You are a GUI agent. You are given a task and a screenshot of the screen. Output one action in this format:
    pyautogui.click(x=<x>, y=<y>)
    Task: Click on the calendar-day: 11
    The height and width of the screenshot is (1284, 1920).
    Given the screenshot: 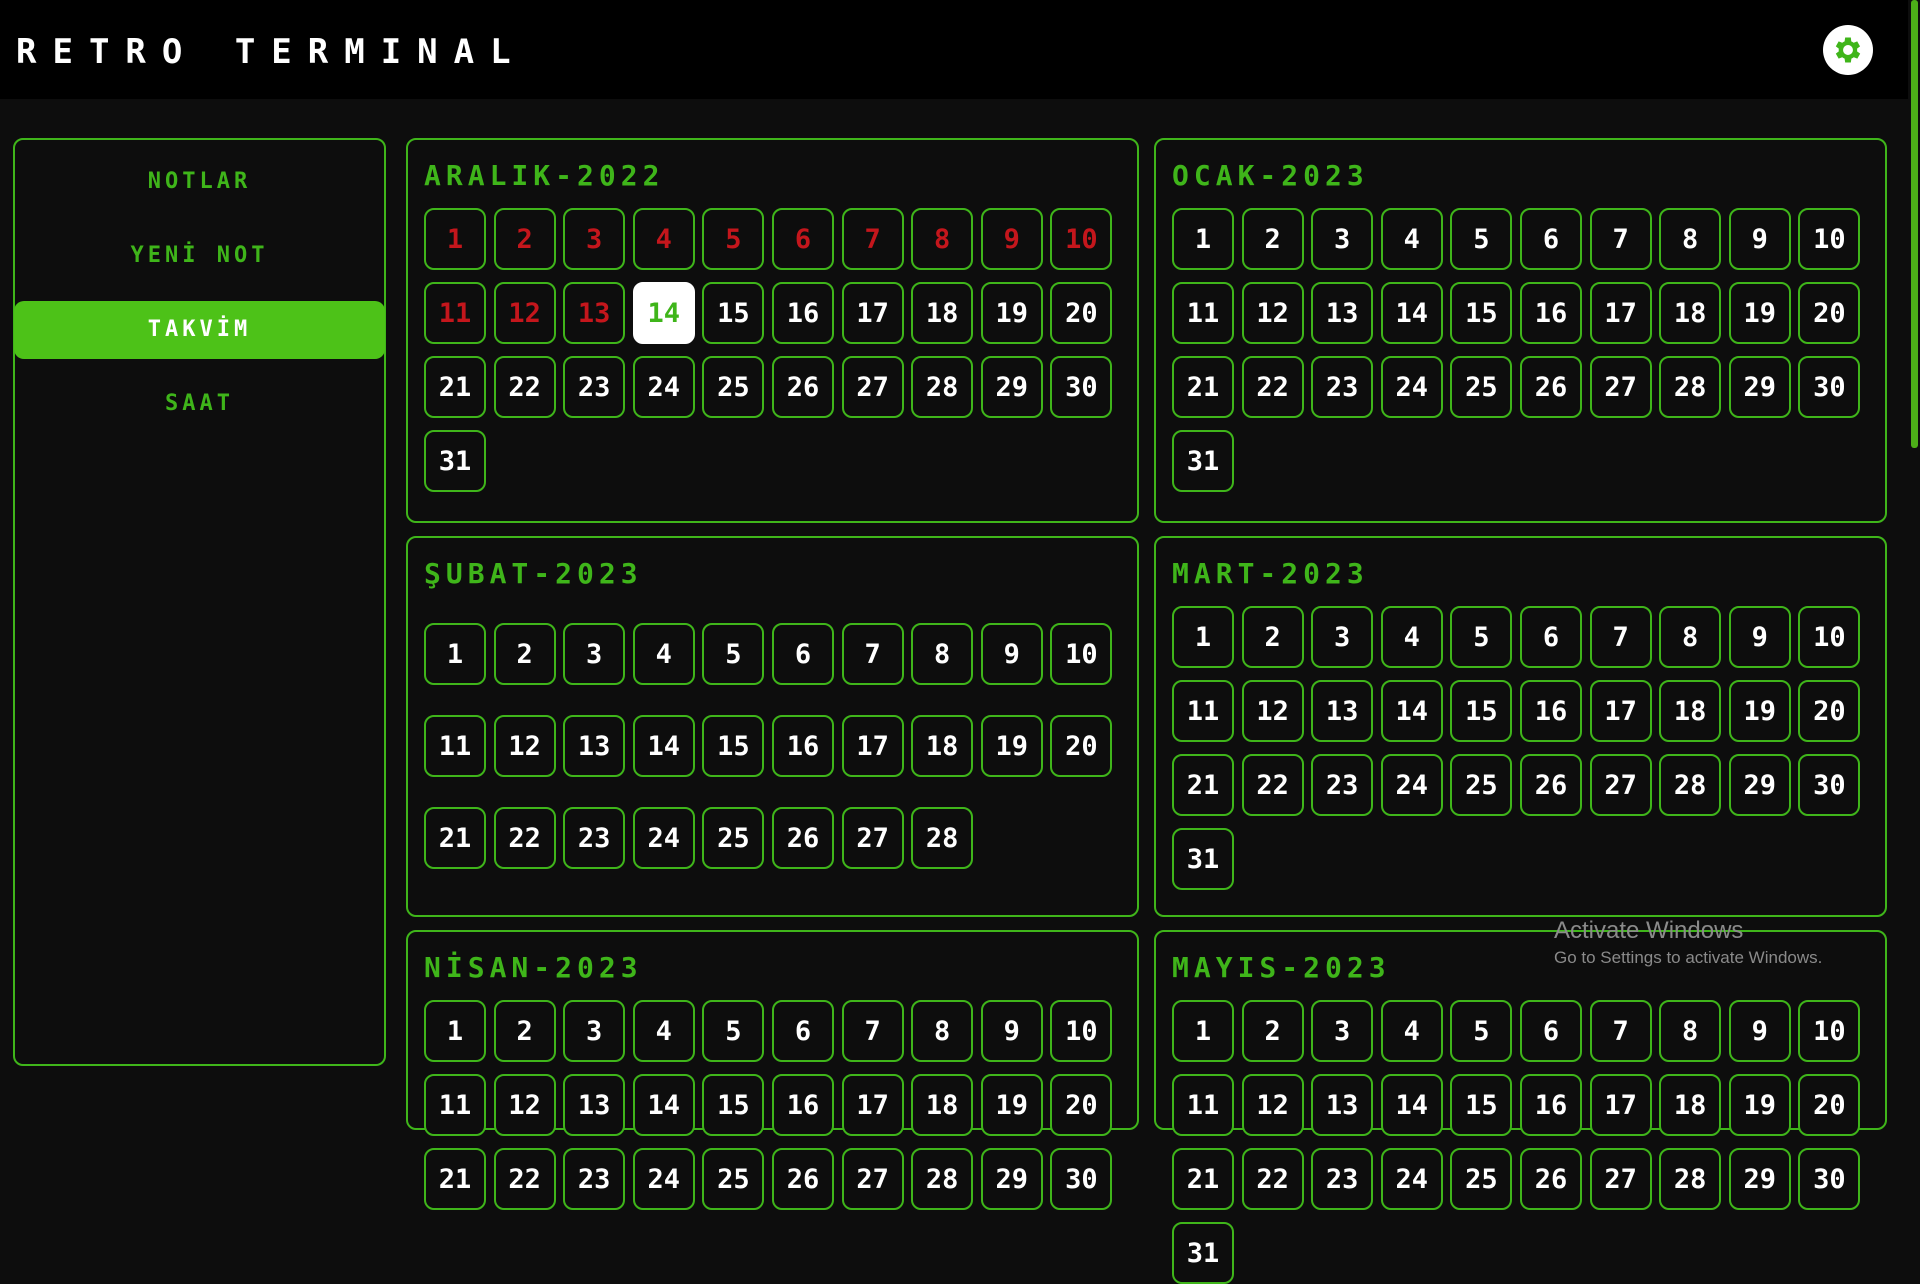 What is the action you would take?
    pyautogui.click(x=455, y=746)
    